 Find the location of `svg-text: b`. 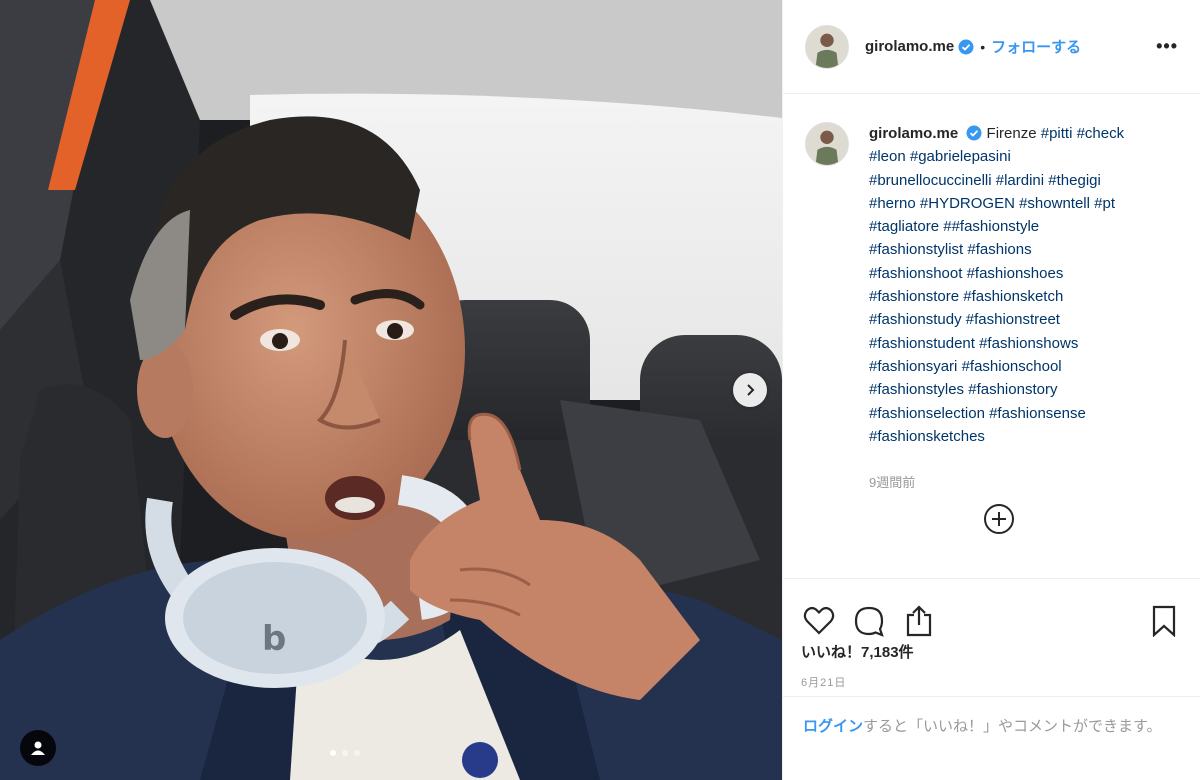

svg-text: b is located at coordinates (274, 639).